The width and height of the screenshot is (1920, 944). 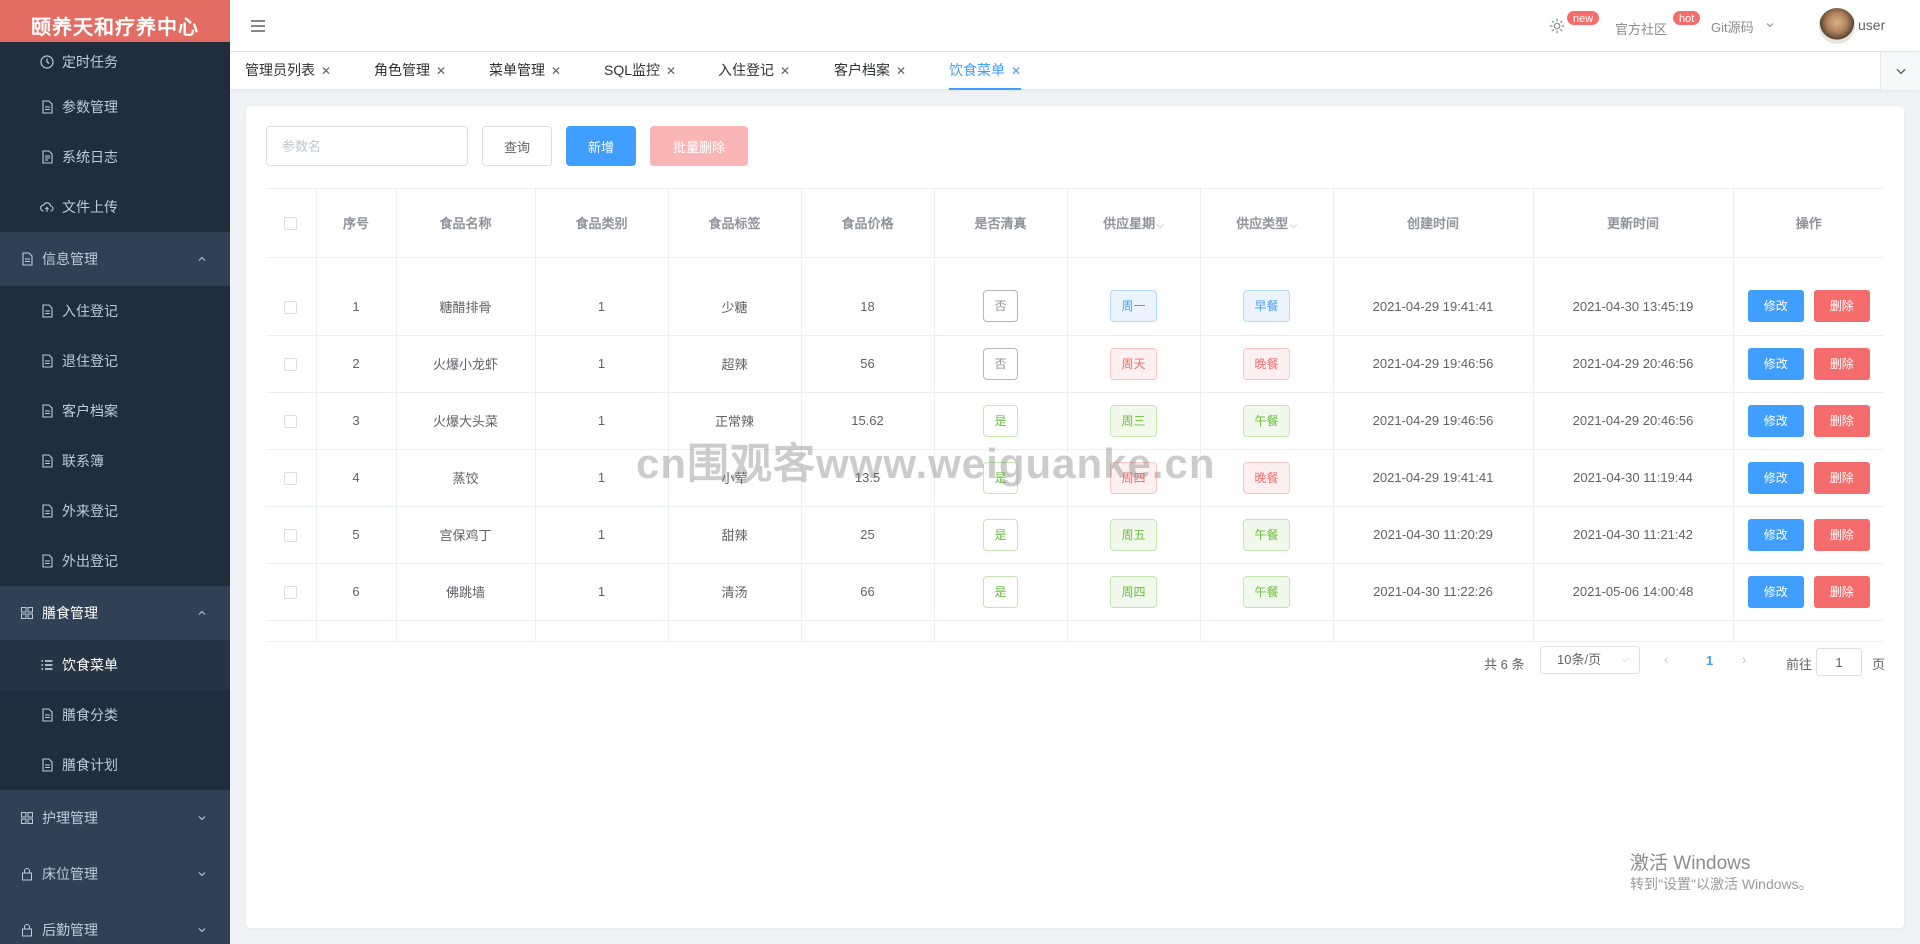 What do you see at coordinates (115, 207) in the screenshot?
I see `sidebar-item-file-upload: 文件上传` at bounding box center [115, 207].